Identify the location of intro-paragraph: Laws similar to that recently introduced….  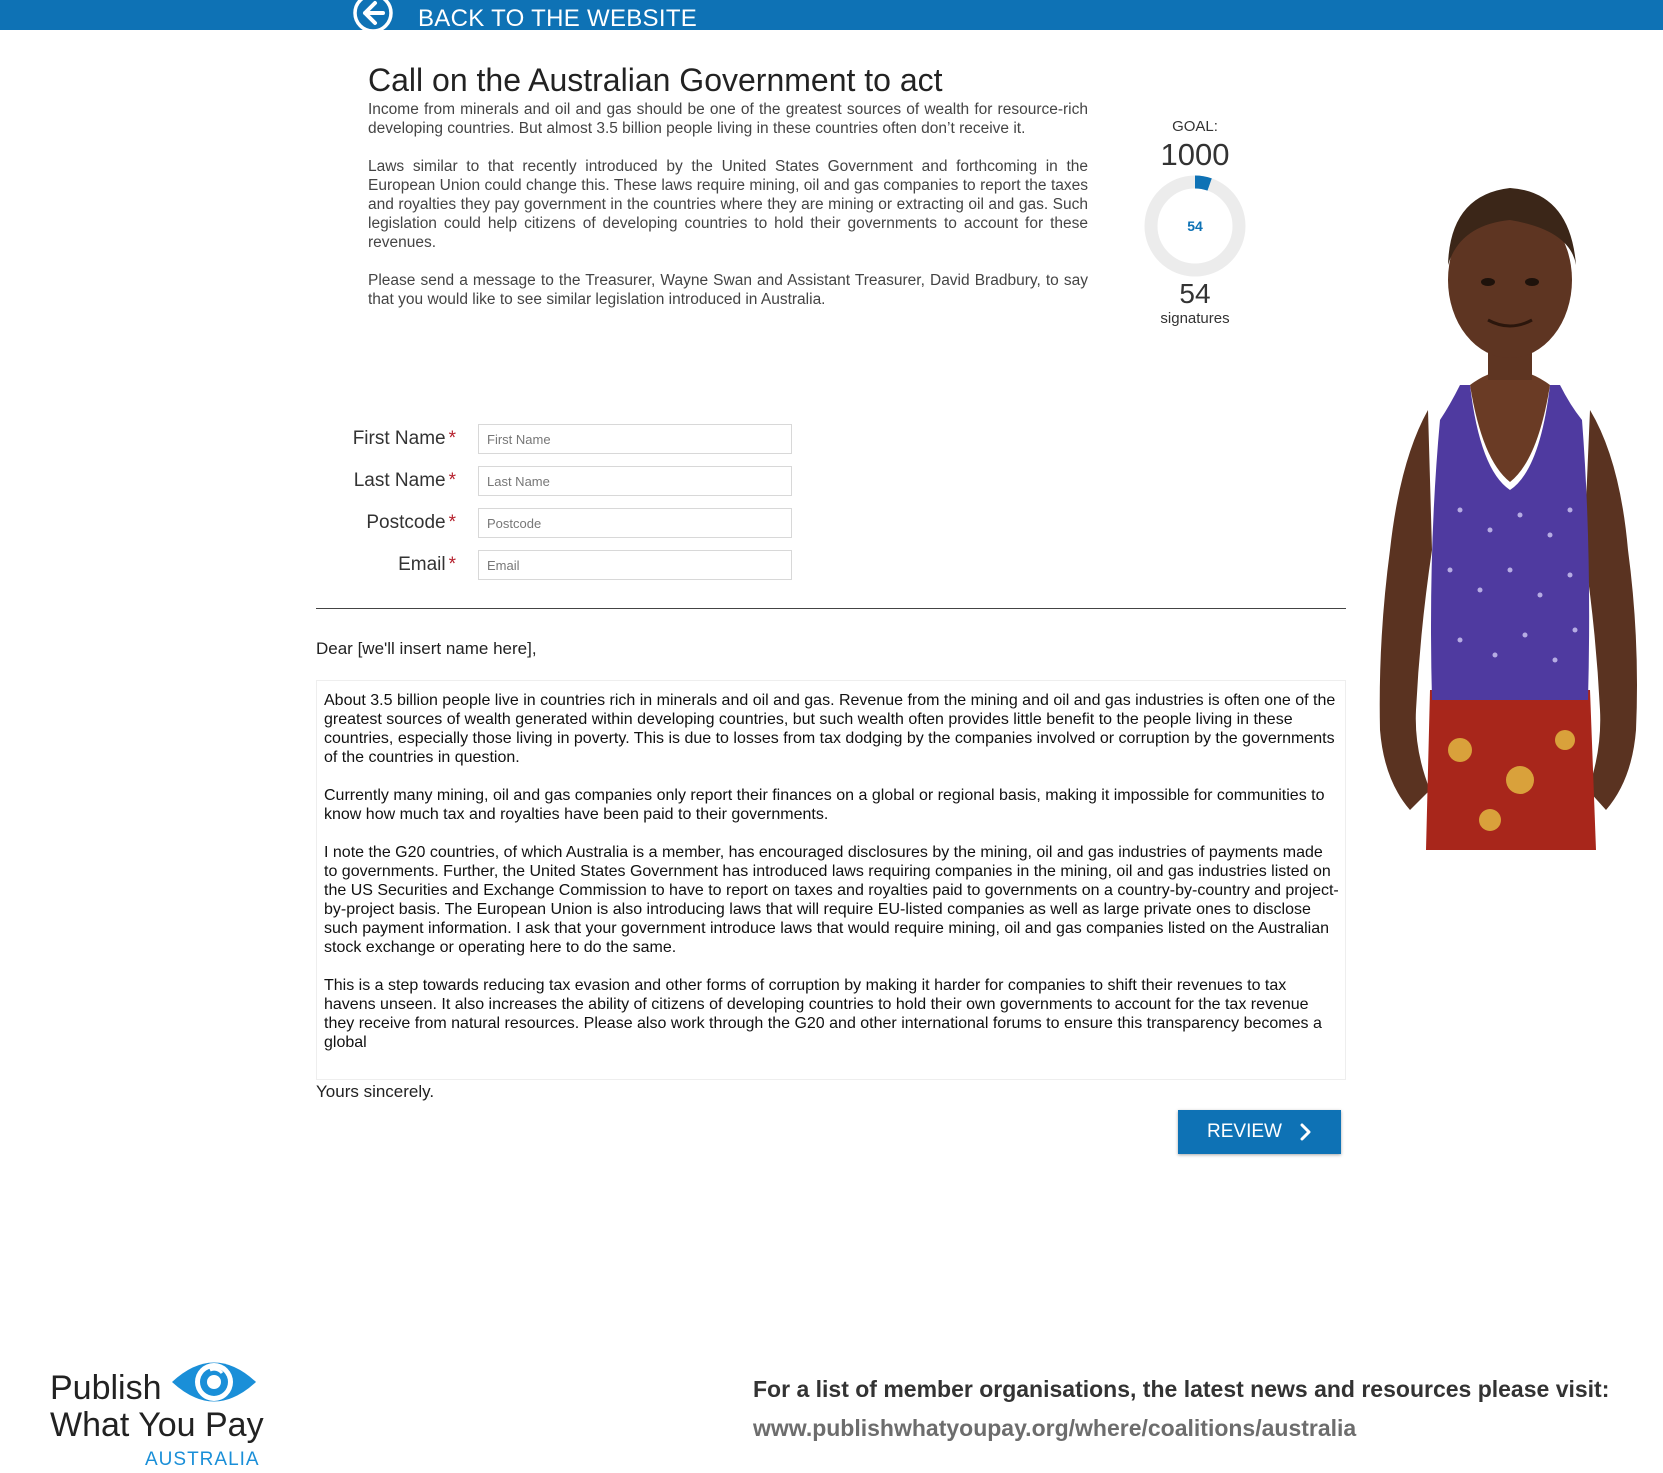
(728, 204).